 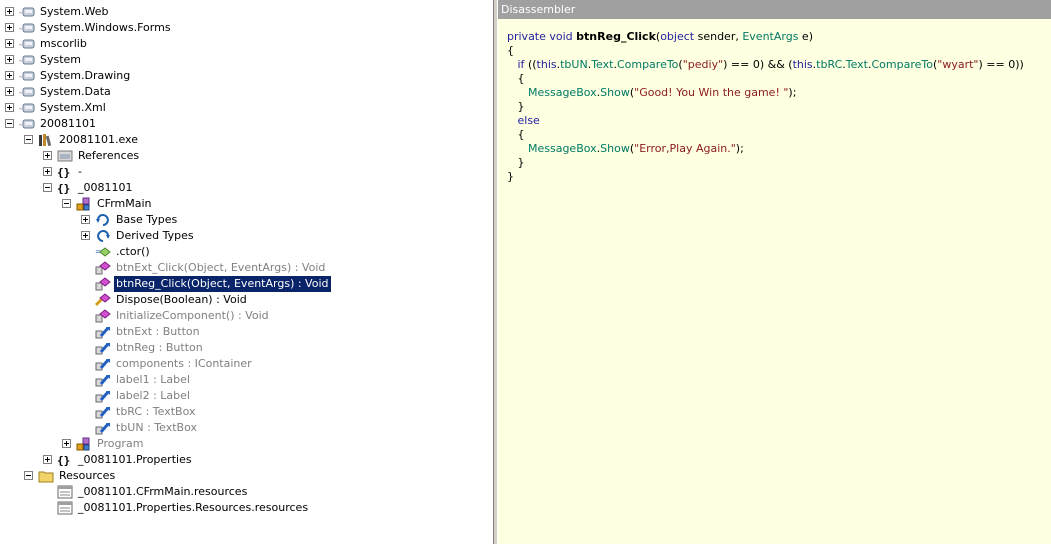 I want to click on tree-node: - mscorlib, so click(x=245, y=44).